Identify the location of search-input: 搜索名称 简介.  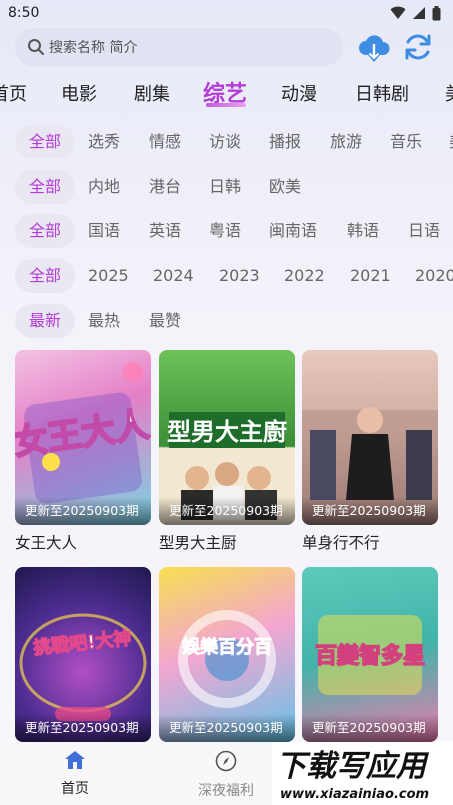
(179, 47).